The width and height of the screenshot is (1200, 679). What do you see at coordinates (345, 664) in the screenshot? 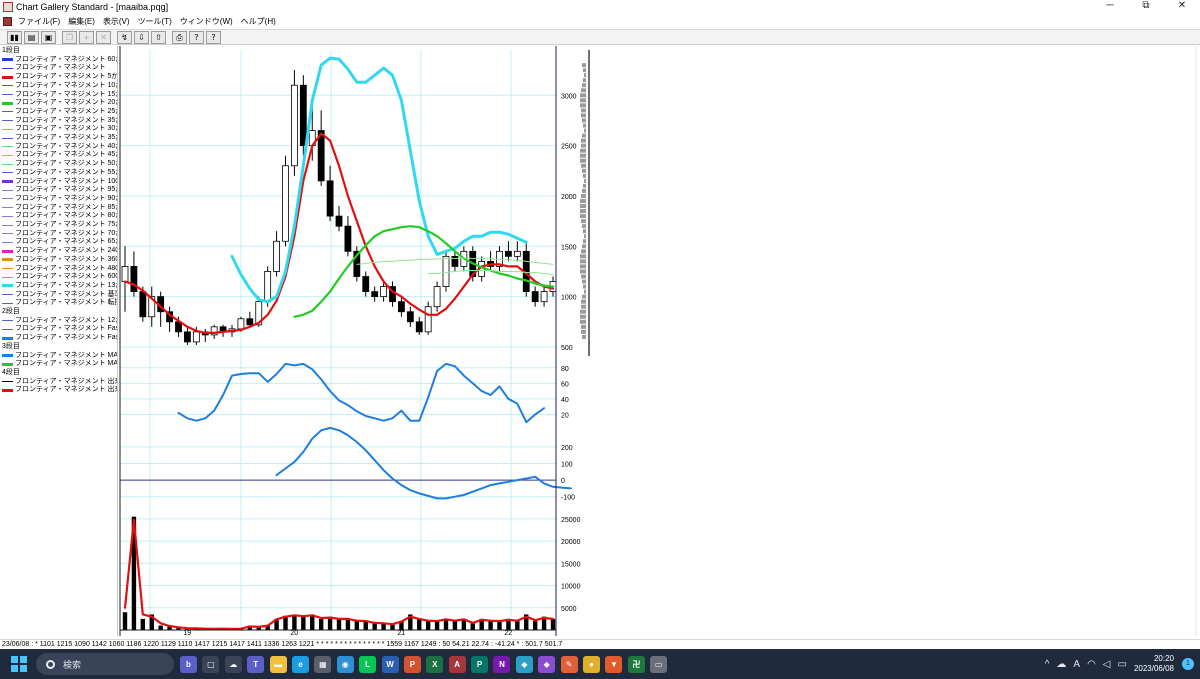
I see `photos-icon: ◉` at bounding box center [345, 664].